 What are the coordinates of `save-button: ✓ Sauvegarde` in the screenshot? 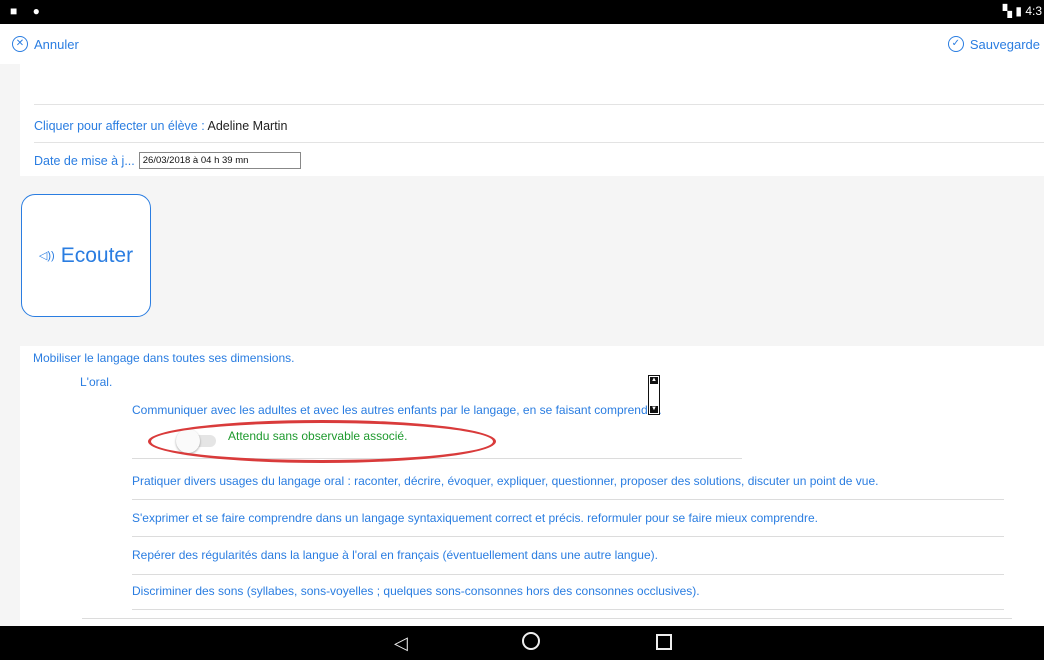 It's located at (993, 44).